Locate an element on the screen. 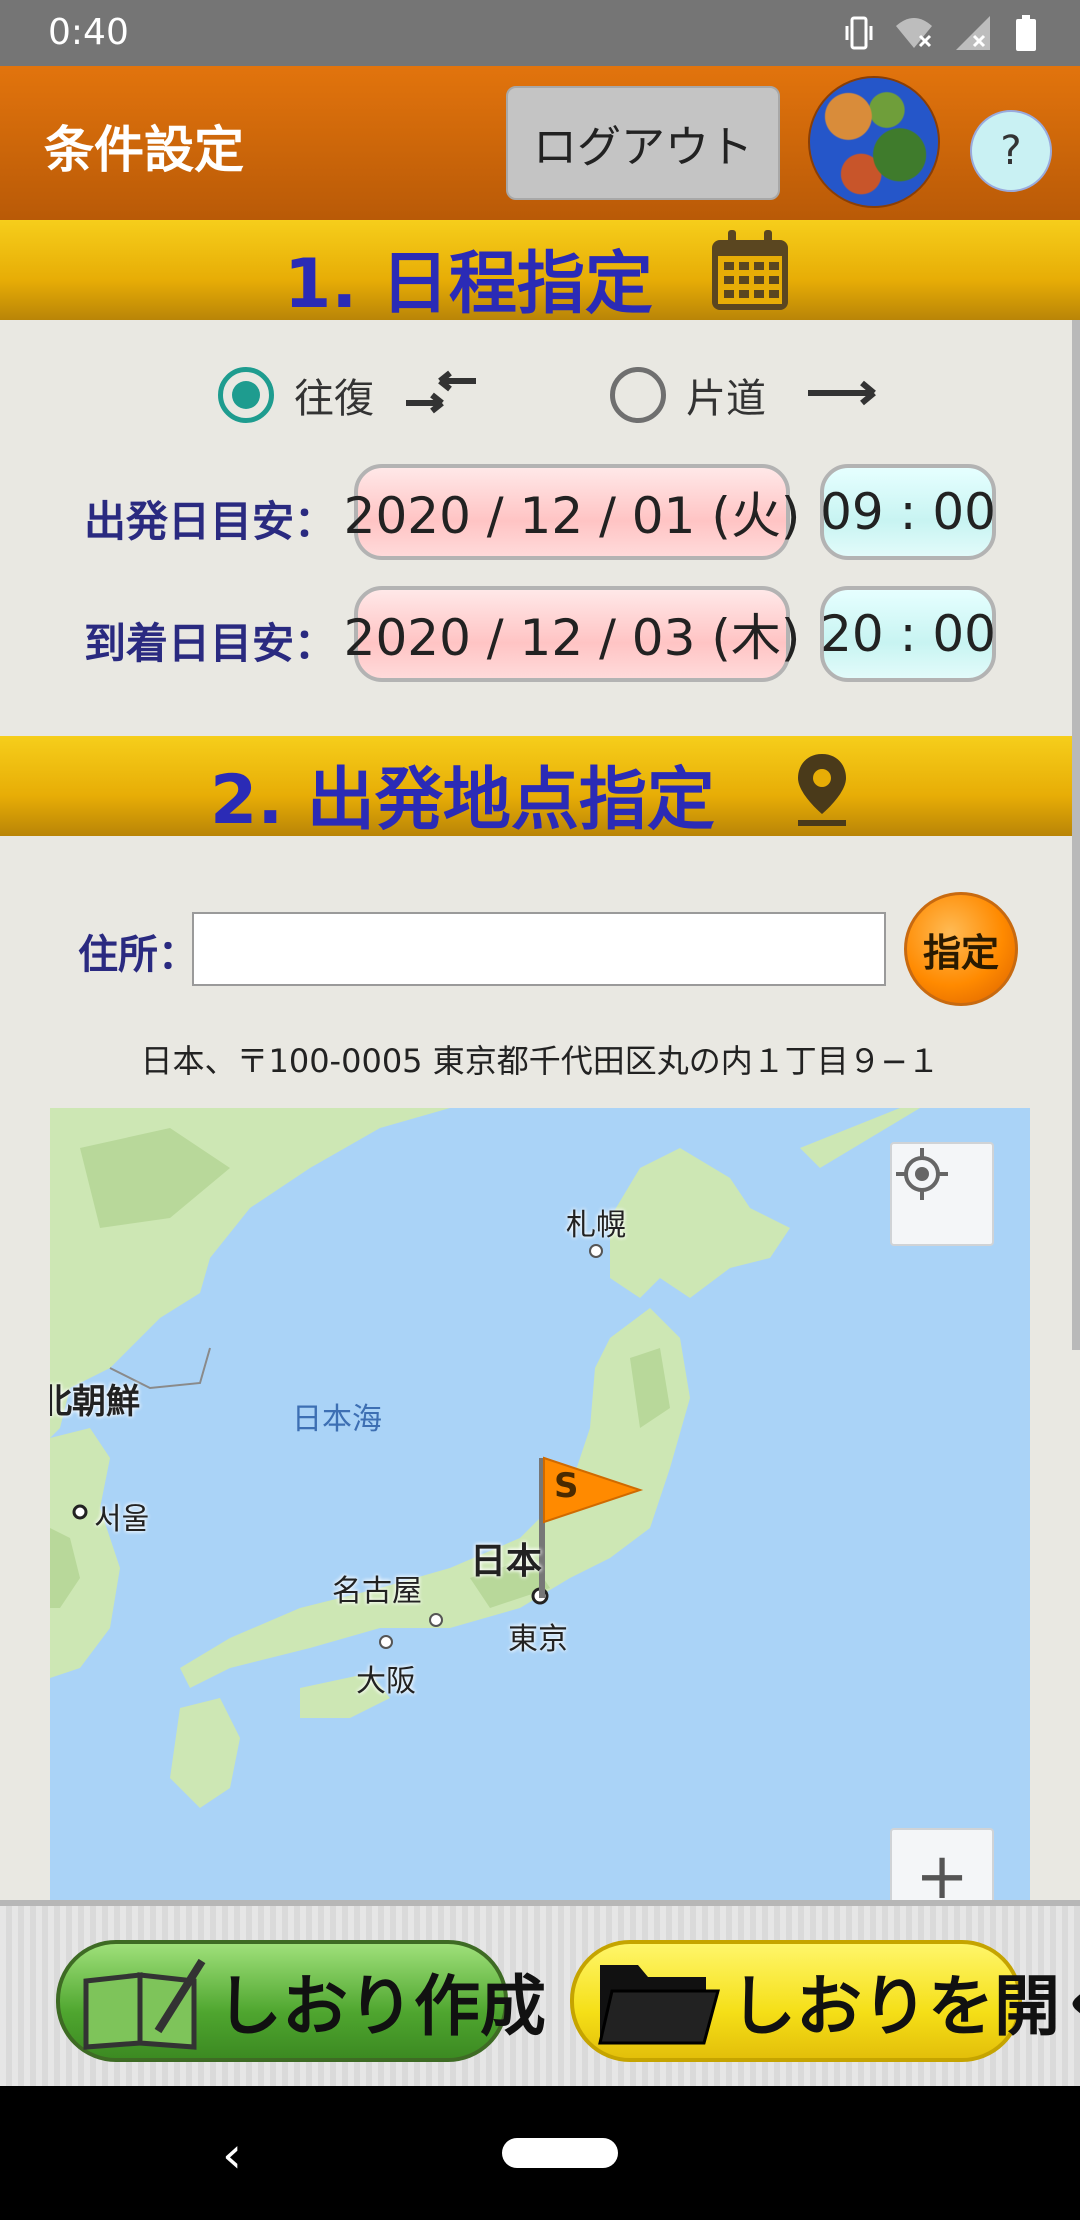  section-header-schedule: 1. 日程指定 is located at coordinates (540, 272).